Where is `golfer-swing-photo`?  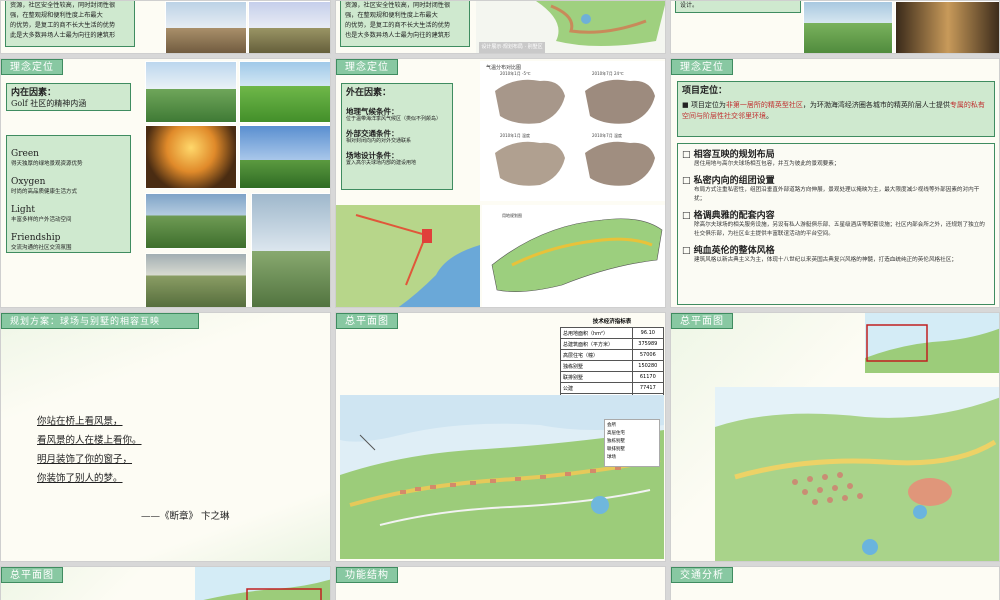 golfer-swing-photo is located at coordinates (284, 157).